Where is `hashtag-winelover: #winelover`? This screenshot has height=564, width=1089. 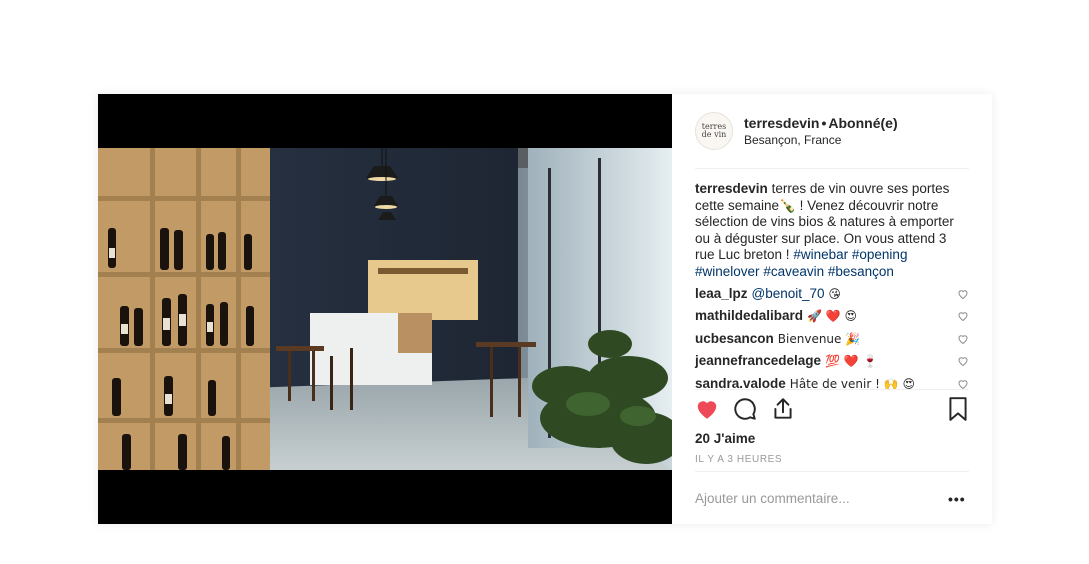
hashtag-winelover: #winelover is located at coordinates (727, 271).